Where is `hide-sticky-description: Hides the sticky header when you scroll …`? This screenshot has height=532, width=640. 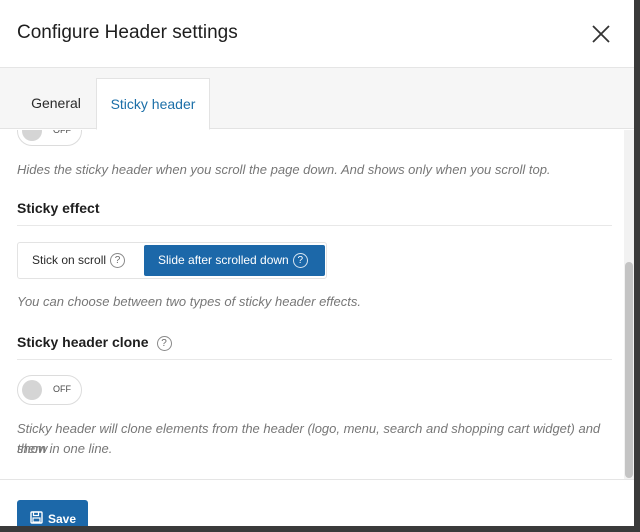
hide-sticky-description: Hides the sticky header when you scroll … is located at coordinates (284, 169).